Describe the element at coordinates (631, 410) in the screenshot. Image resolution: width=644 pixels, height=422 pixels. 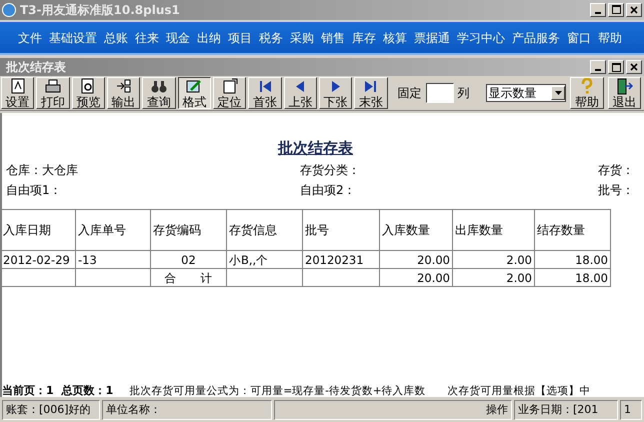
I see `status-field: 1` at that location.